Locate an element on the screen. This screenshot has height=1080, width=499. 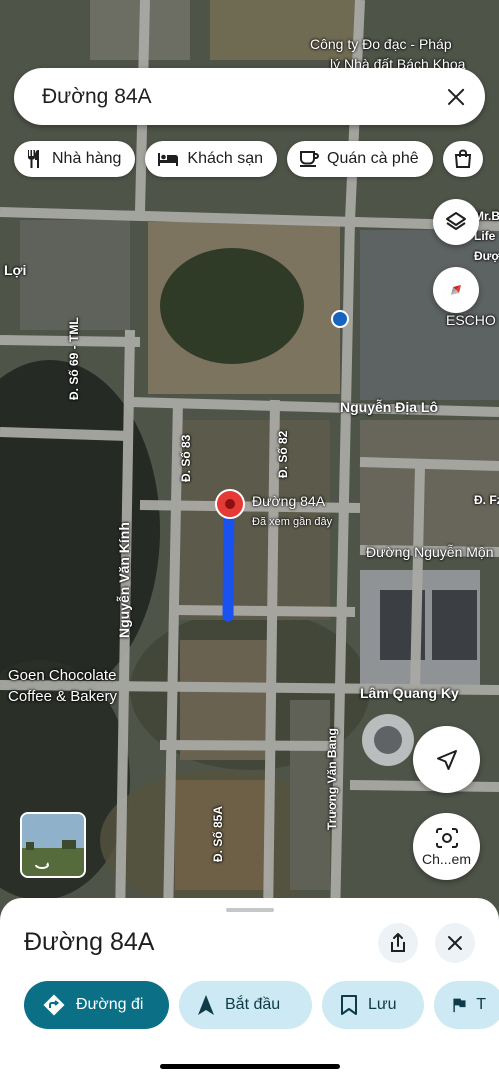
search-query: Đường 84A is located at coordinates (243, 97).